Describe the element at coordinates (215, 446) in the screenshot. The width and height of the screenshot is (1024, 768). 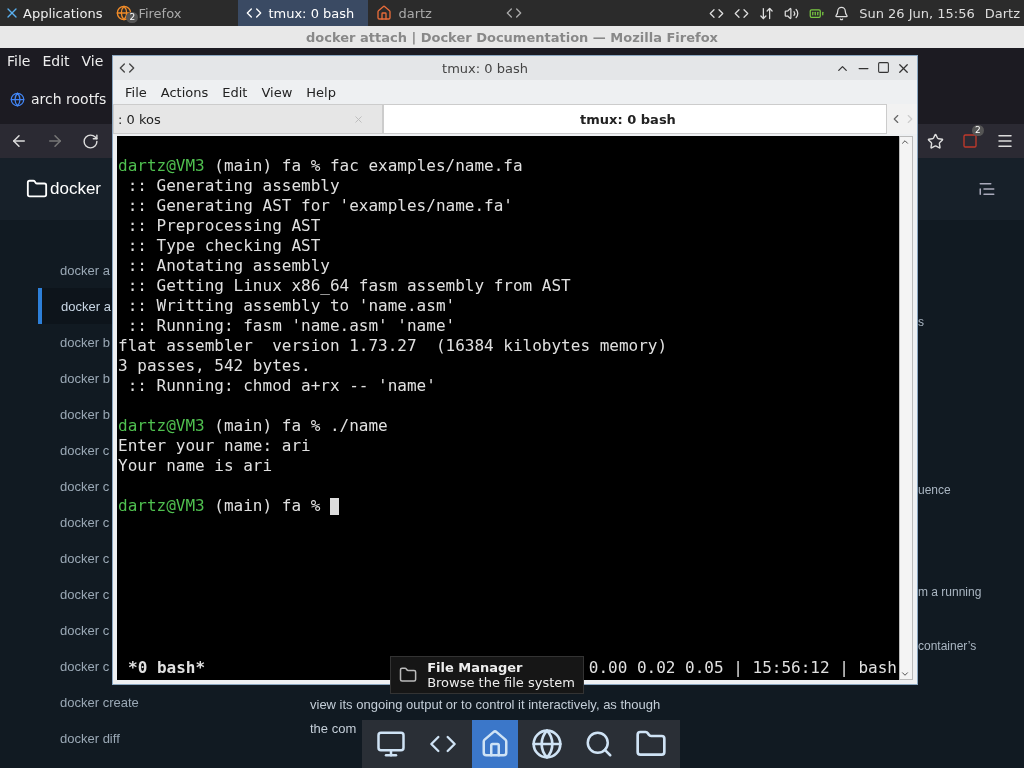
I see `output-line: Enter your name: ari` at that location.